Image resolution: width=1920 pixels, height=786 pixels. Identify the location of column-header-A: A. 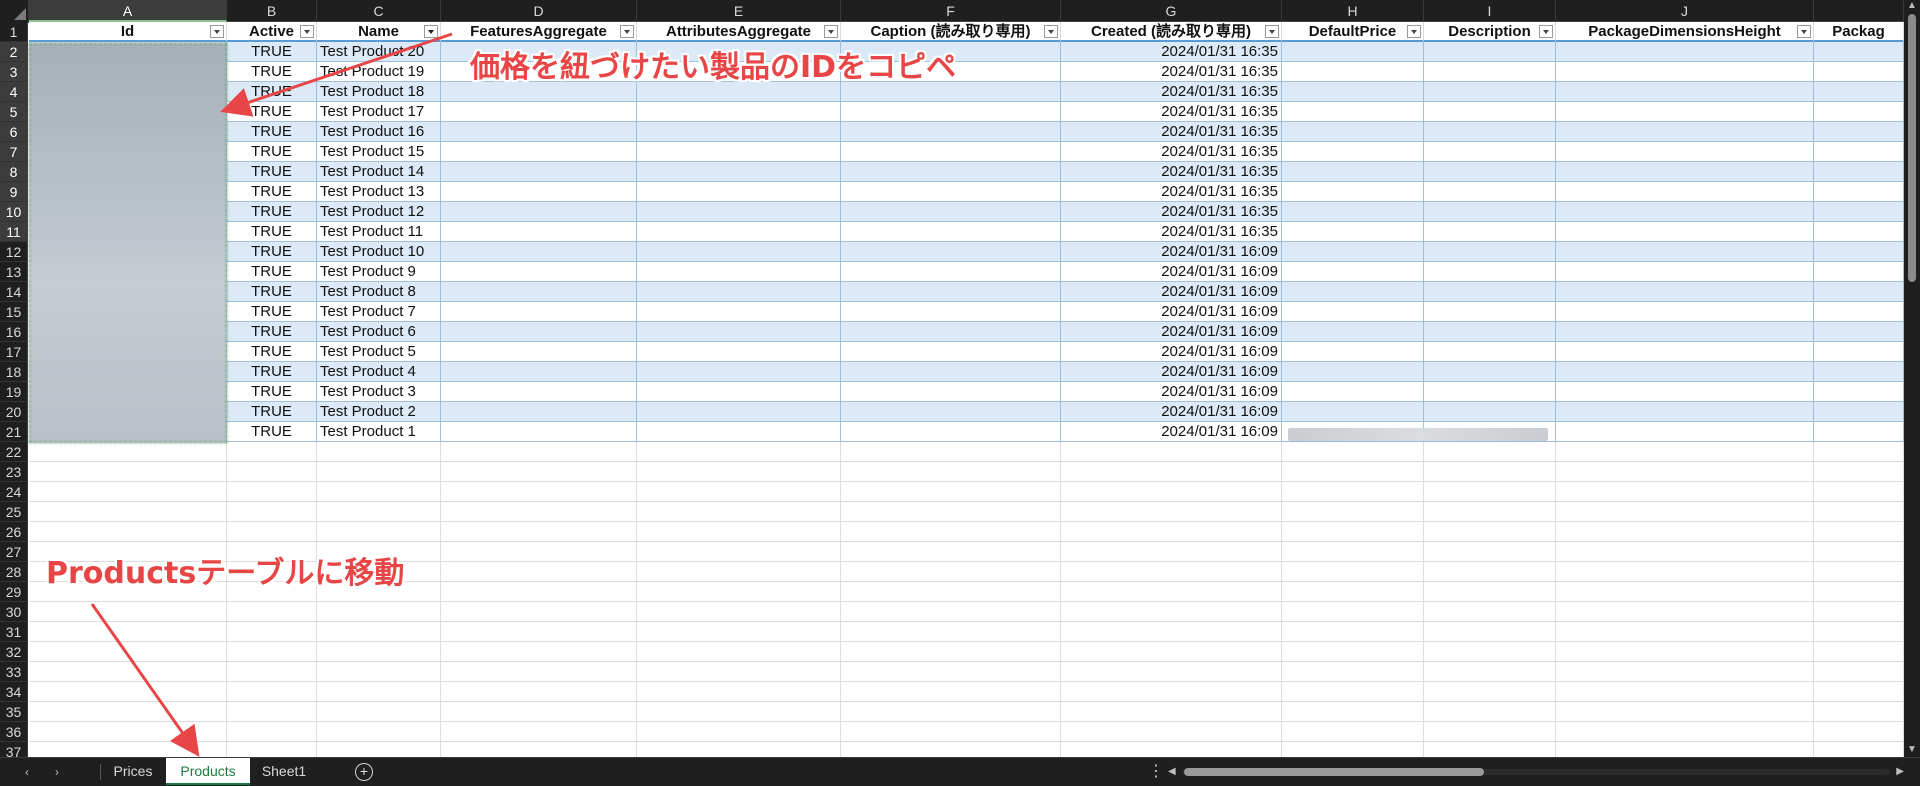
(128, 11).